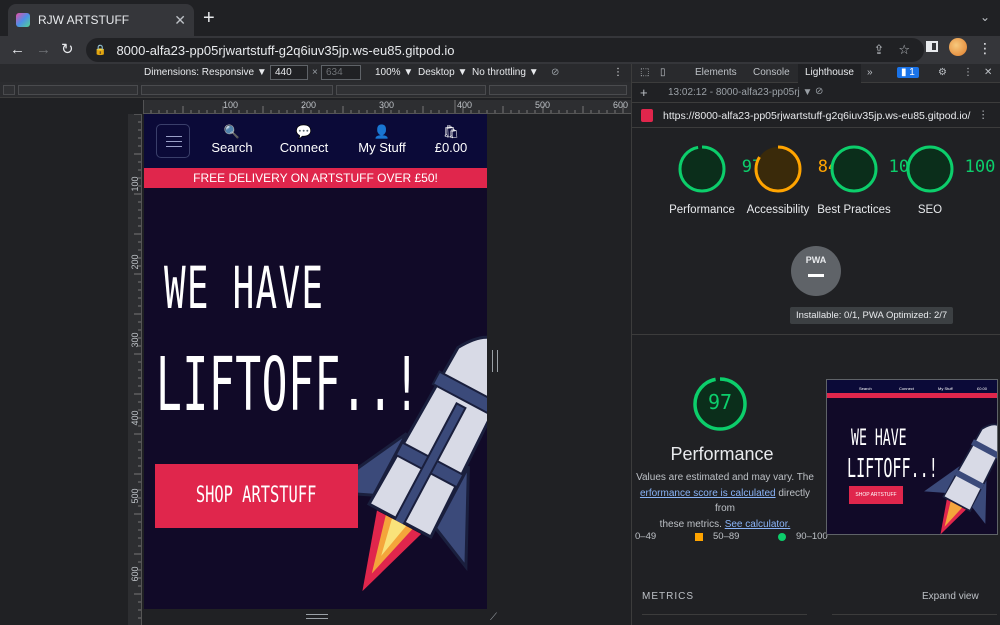  I want to click on bookmark-star-icon: ☆, so click(904, 50).